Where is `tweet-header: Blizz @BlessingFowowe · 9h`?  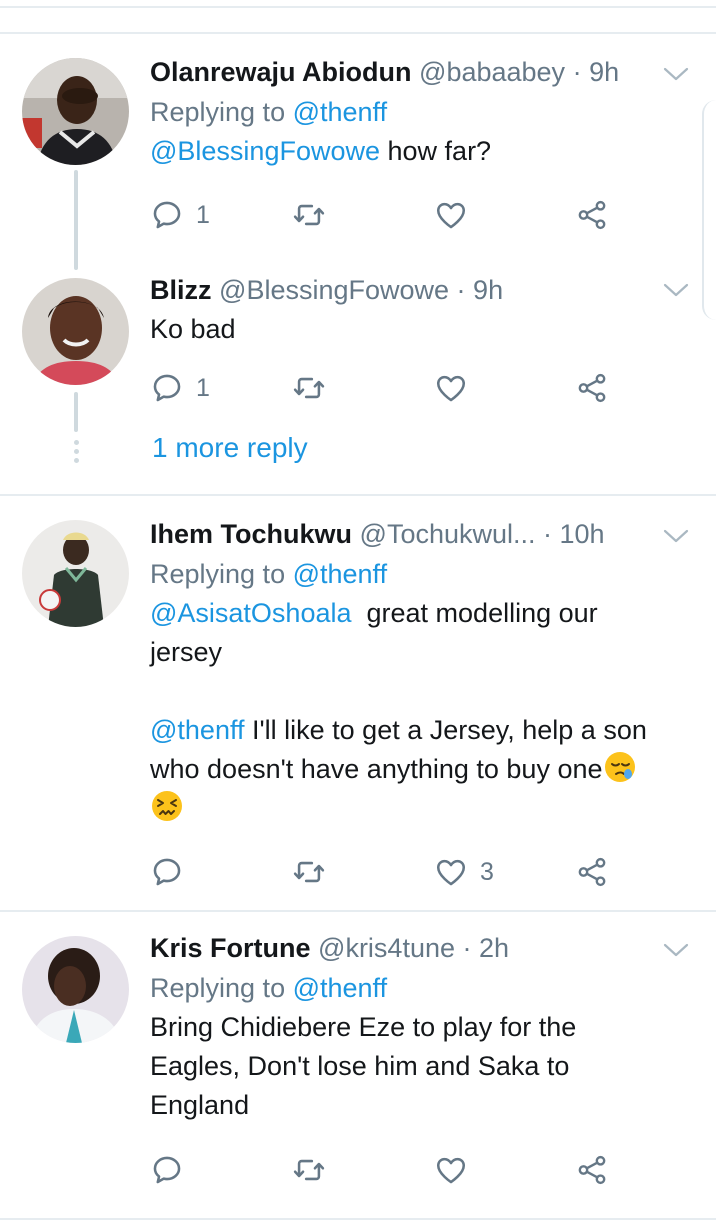
tweet-header: Blizz @BlessingFowowe · 9h is located at coordinates (422, 291).